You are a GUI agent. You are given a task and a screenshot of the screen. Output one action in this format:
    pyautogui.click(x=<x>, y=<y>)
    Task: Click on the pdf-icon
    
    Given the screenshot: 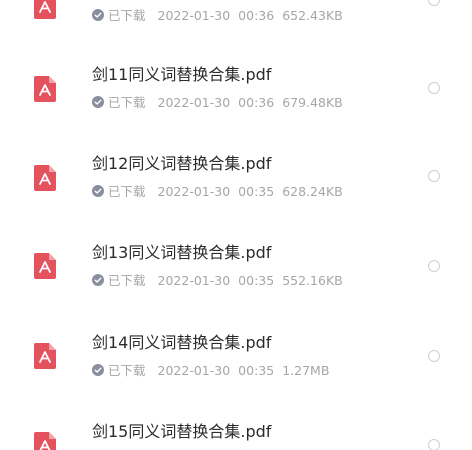 What is the action you would take?
    pyautogui.click(x=45, y=441)
    